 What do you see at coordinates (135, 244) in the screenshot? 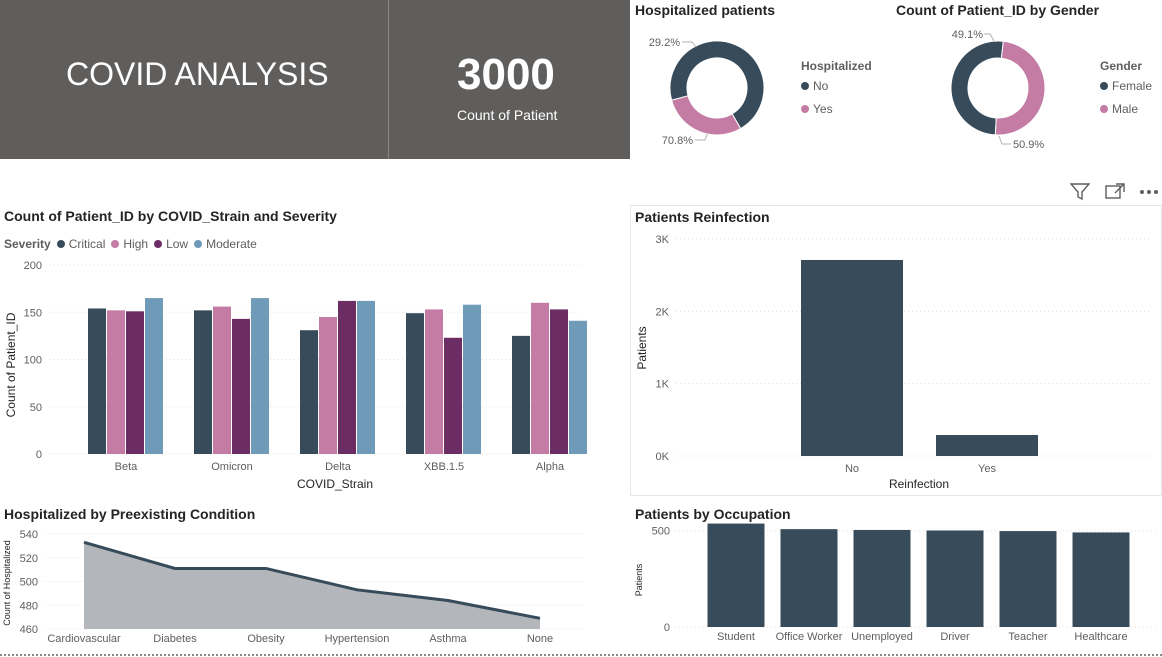
I see `legend-label-high: High` at bounding box center [135, 244].